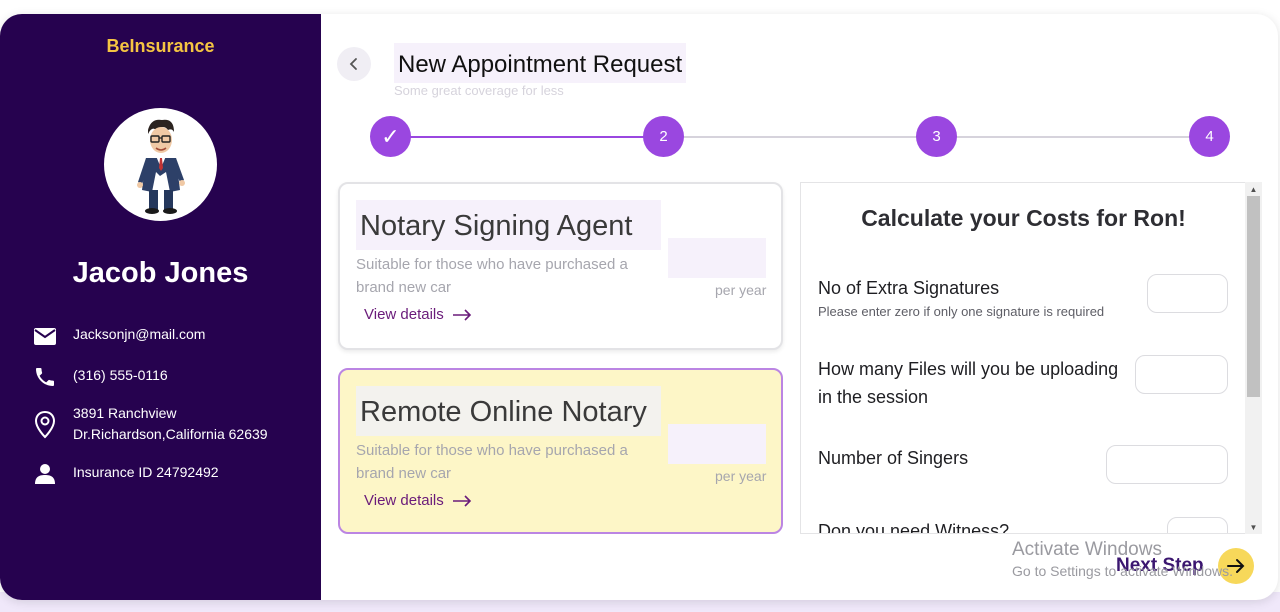 Image resolution: width=1280 pixels, height=612 pixels. Describe the element at coordinates (508, 225) in the screenshot. I see `plan-title: Notary Signing Agent` at that location.